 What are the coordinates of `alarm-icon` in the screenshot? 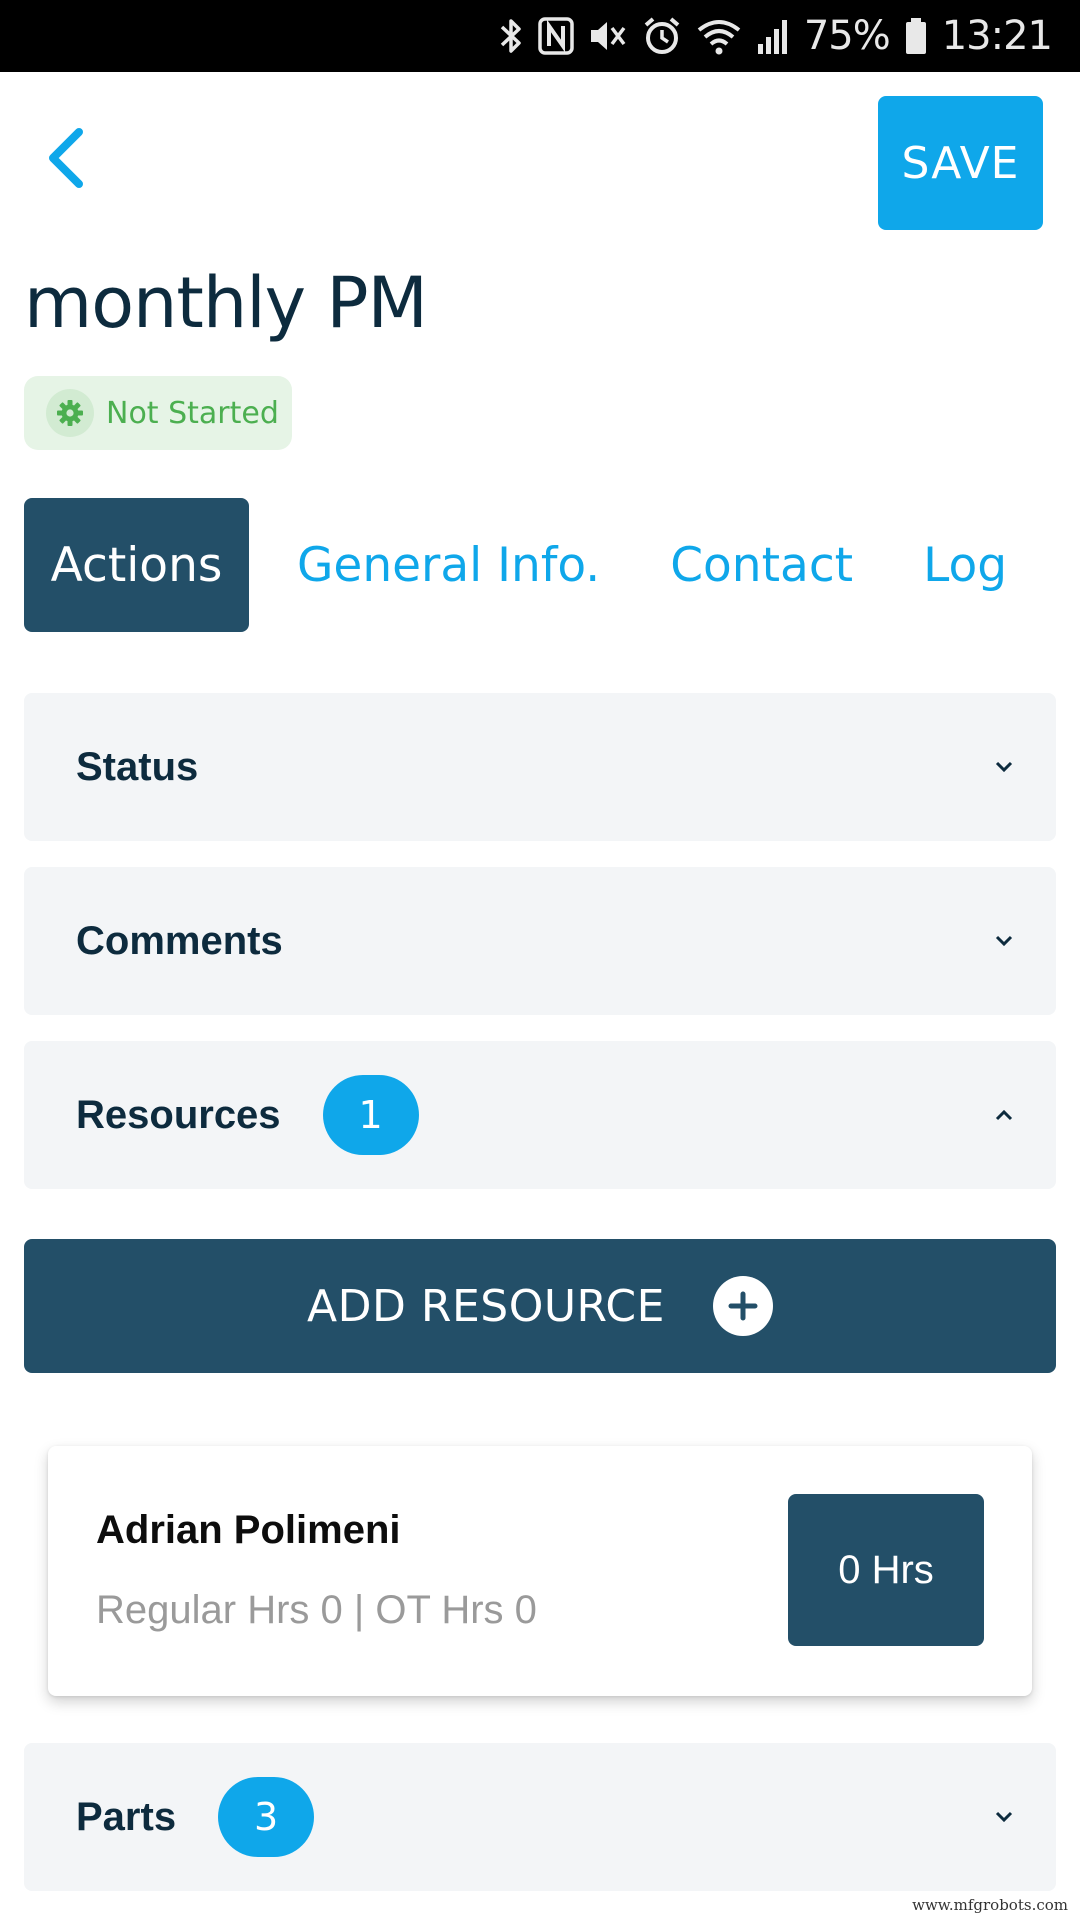 It's located at (662, 36).